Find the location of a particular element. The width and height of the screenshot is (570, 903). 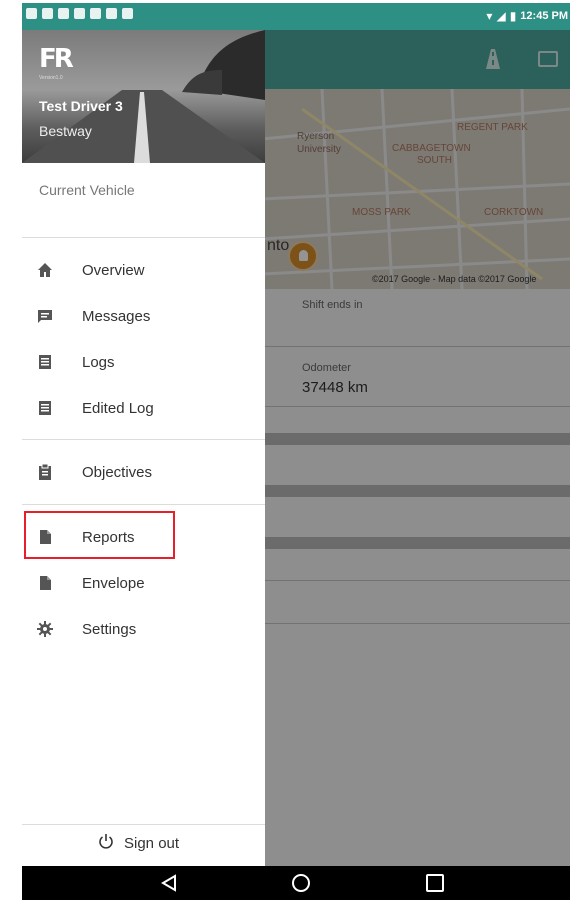

driver-name: Test Driver 3 is located at coordinates (81, 106).